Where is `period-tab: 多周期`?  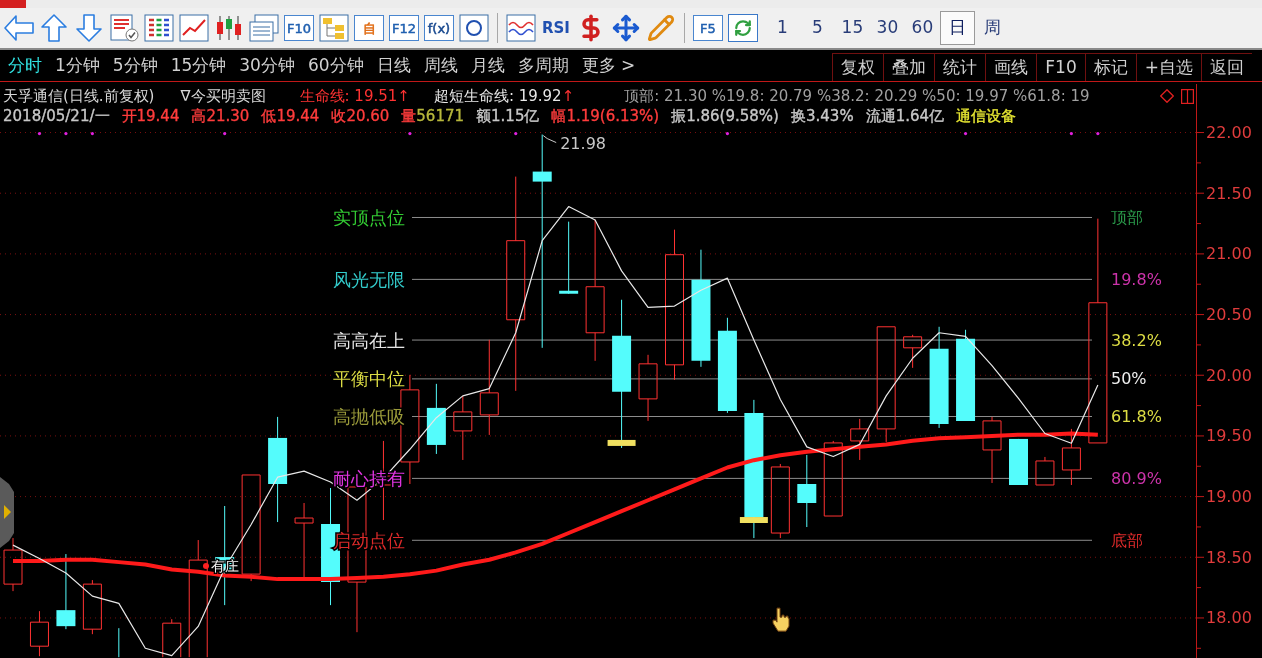
period-tab: 多周期 is located at coordinates (543, 65).